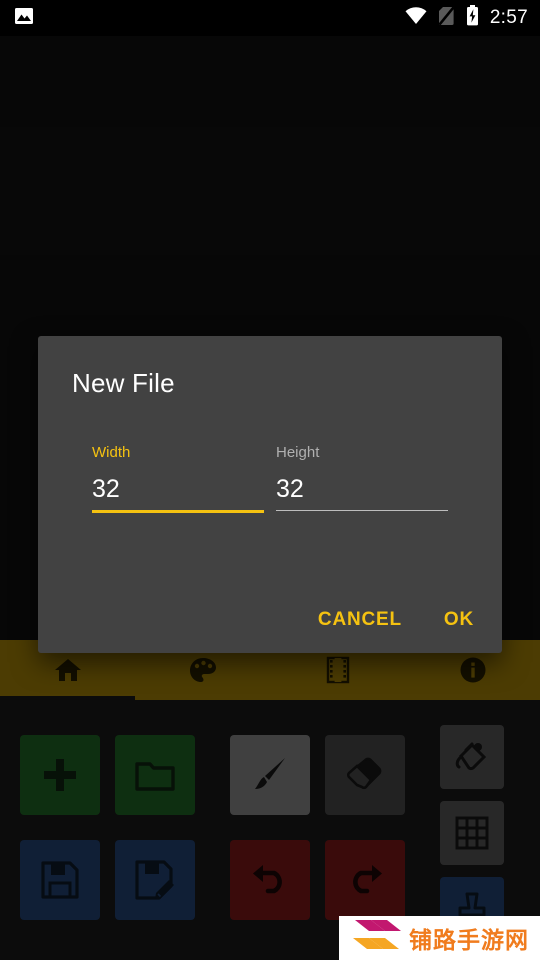 The width and height of the screenshot is (540, 960). I want to click on status-bar-notifications, so click(24, 18).